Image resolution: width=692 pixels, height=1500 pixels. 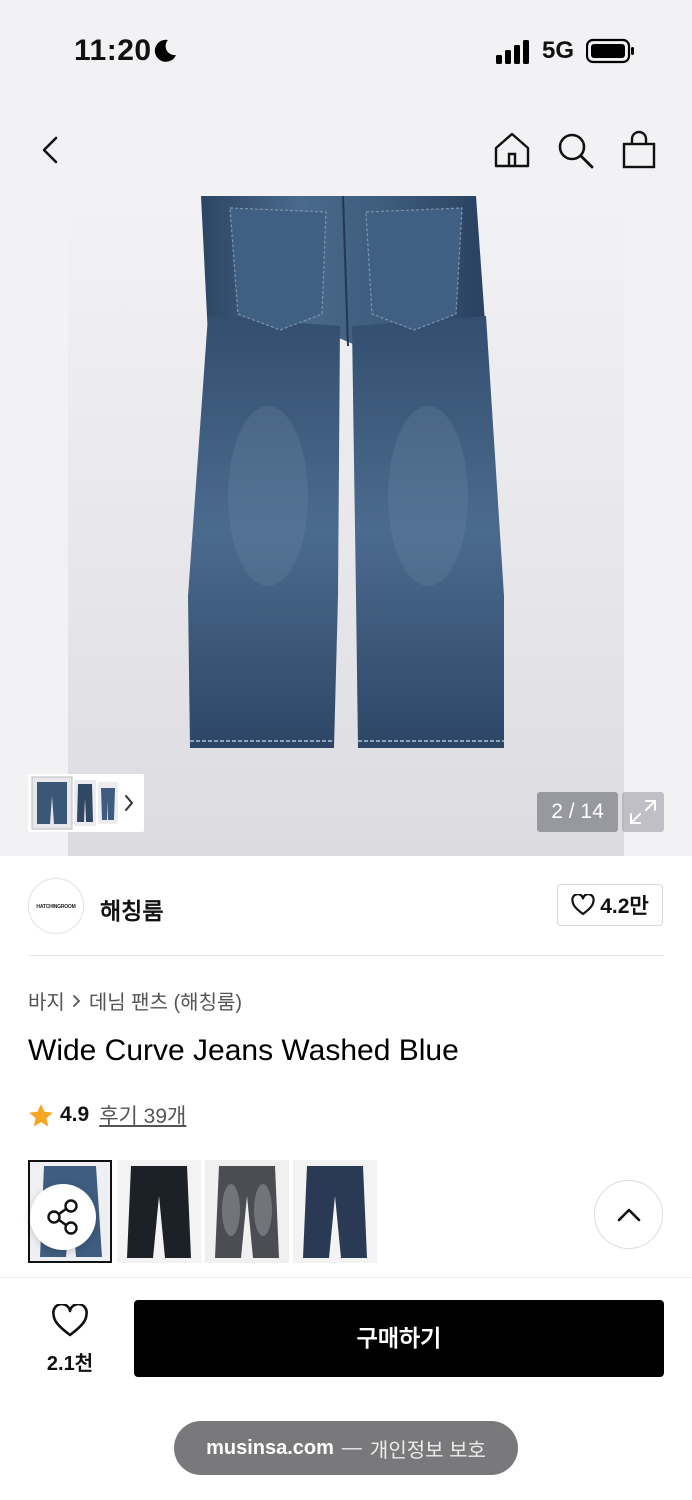 I want to click on browser-url-pill: musinsa.com — 개인정보 보호, so click(x=346, y=1448).